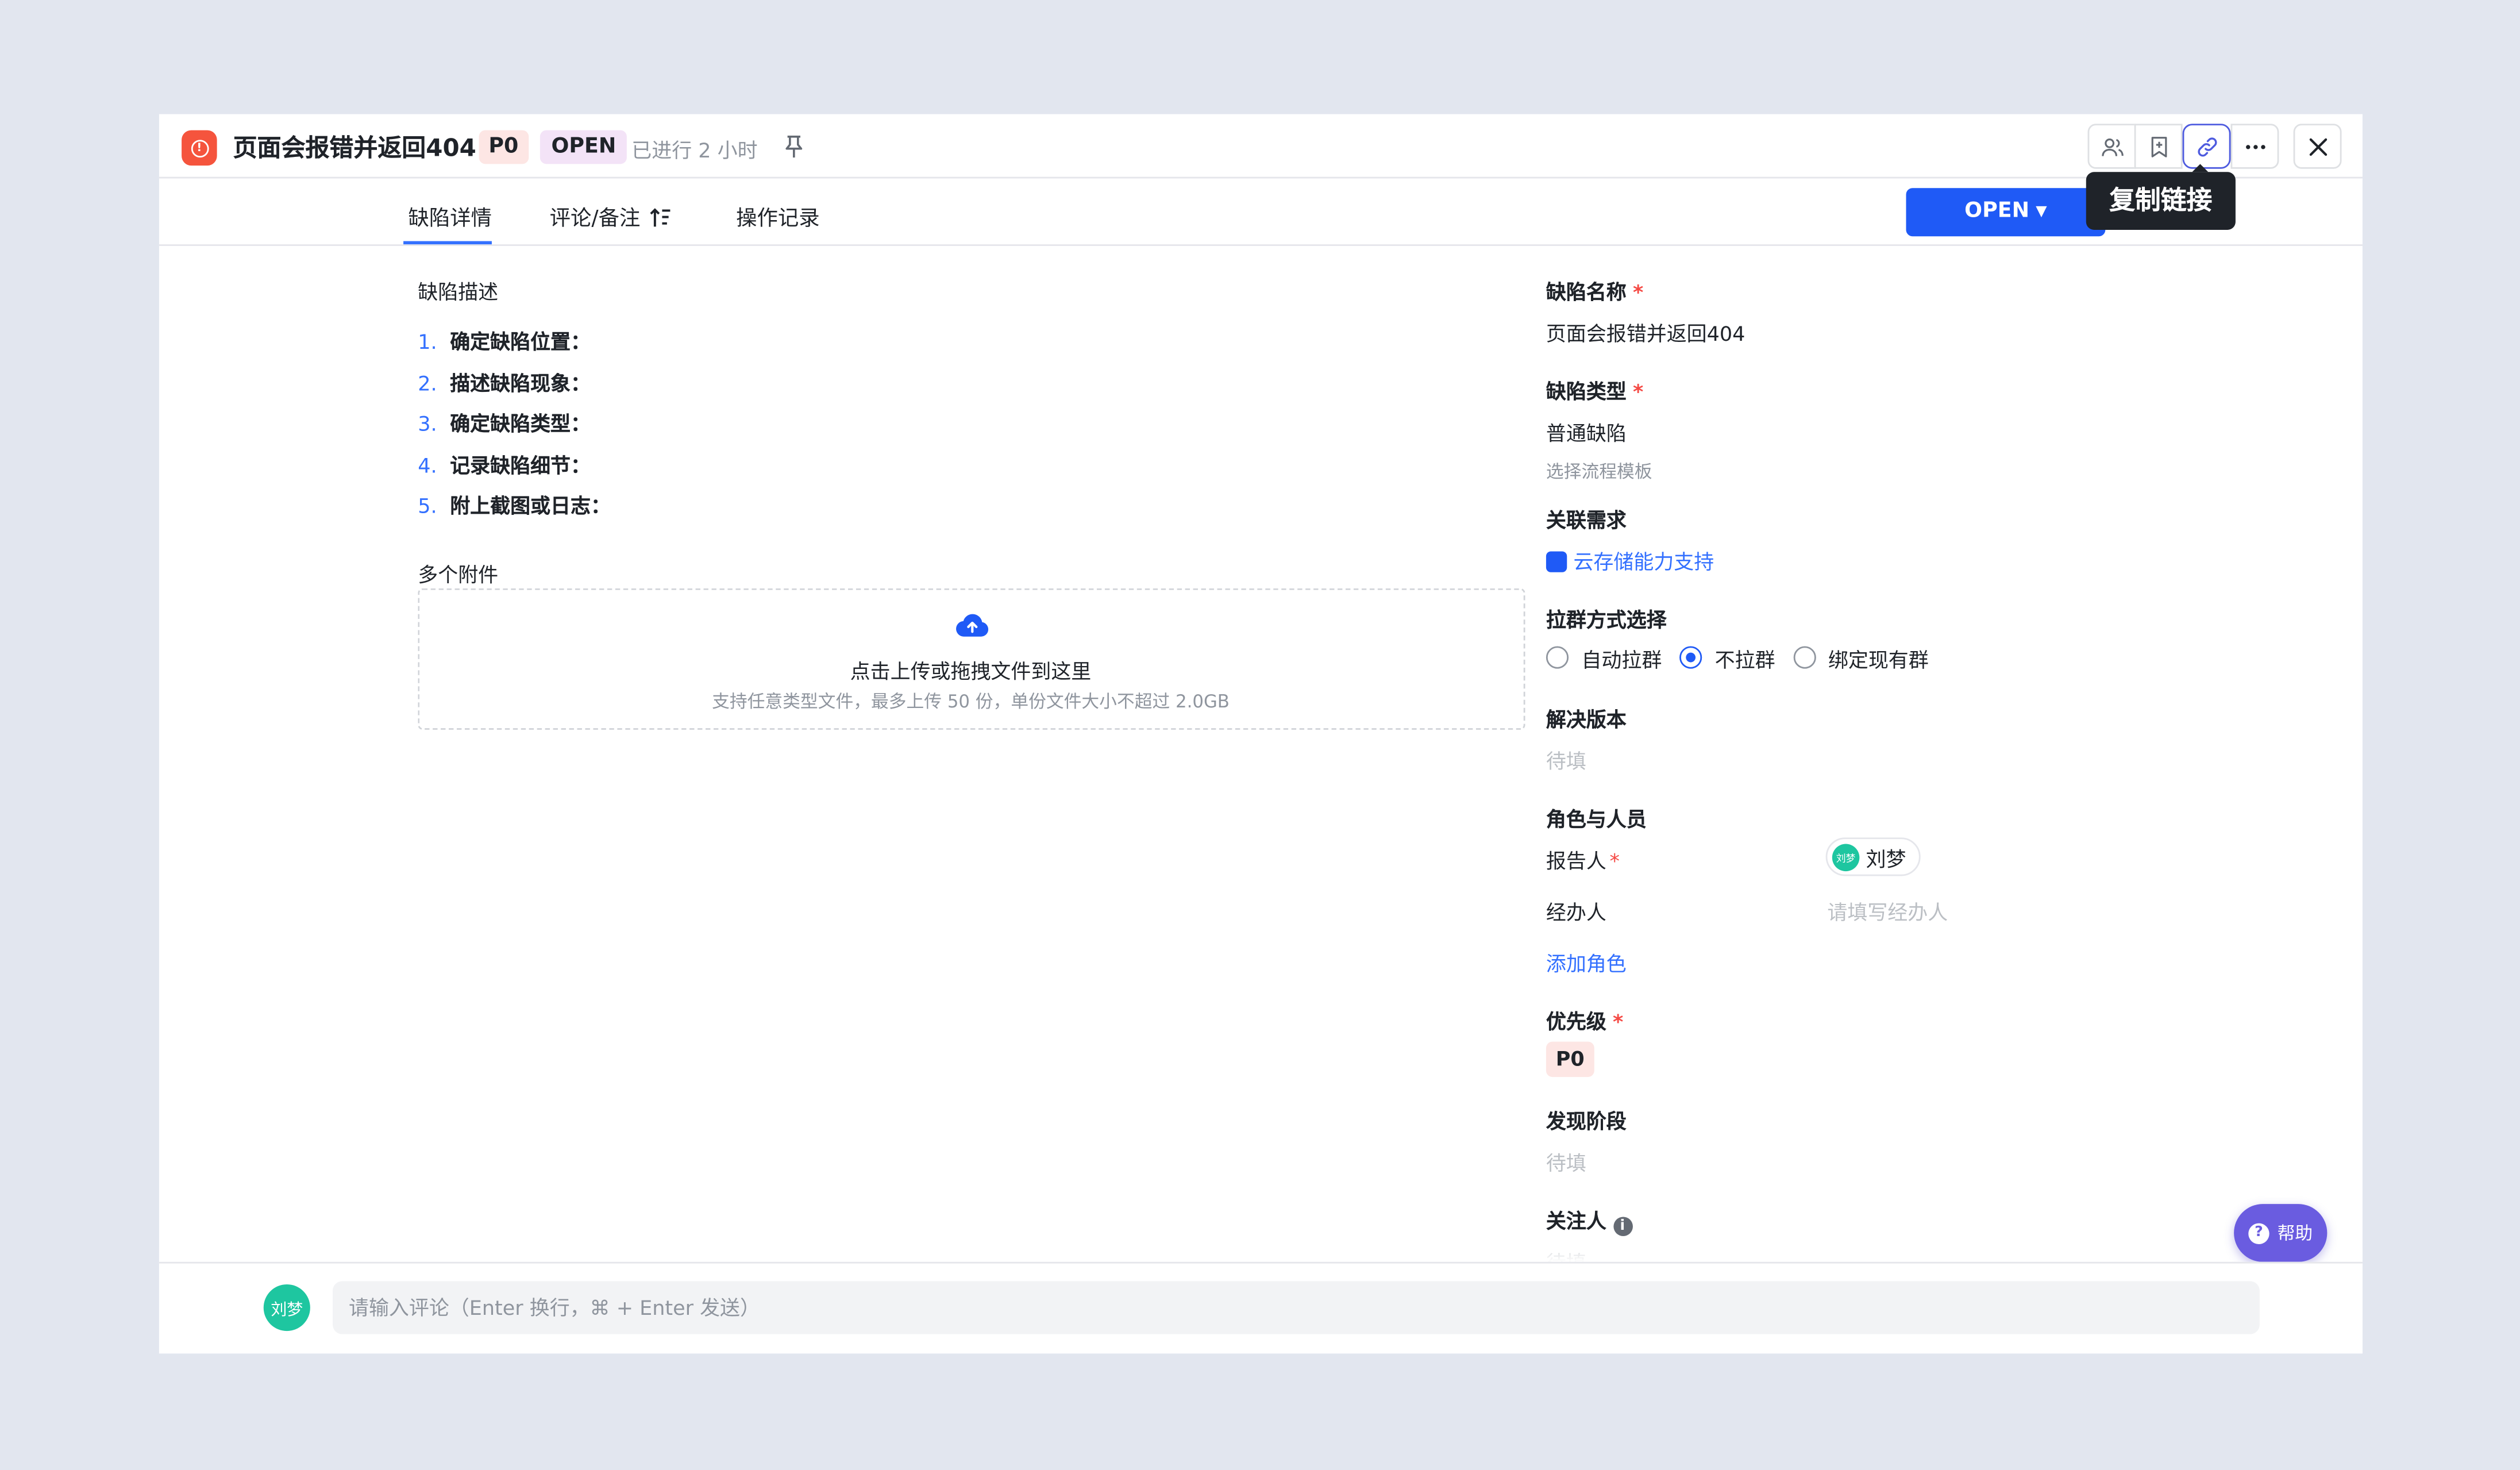  I want to click on requirement-link: 云存储能力支持, so click(1630, 560).